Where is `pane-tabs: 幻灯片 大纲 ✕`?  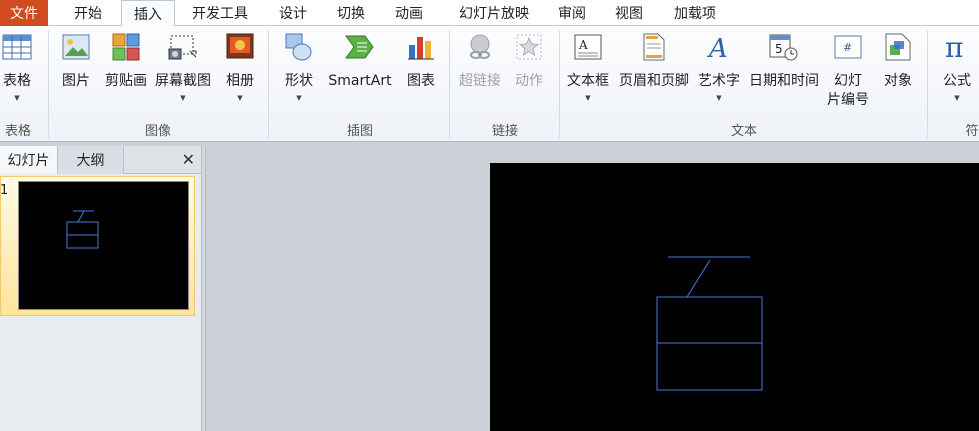 pane-tabs: 幻灯片 大纲 ✕ is located at coordinates (100, 160).